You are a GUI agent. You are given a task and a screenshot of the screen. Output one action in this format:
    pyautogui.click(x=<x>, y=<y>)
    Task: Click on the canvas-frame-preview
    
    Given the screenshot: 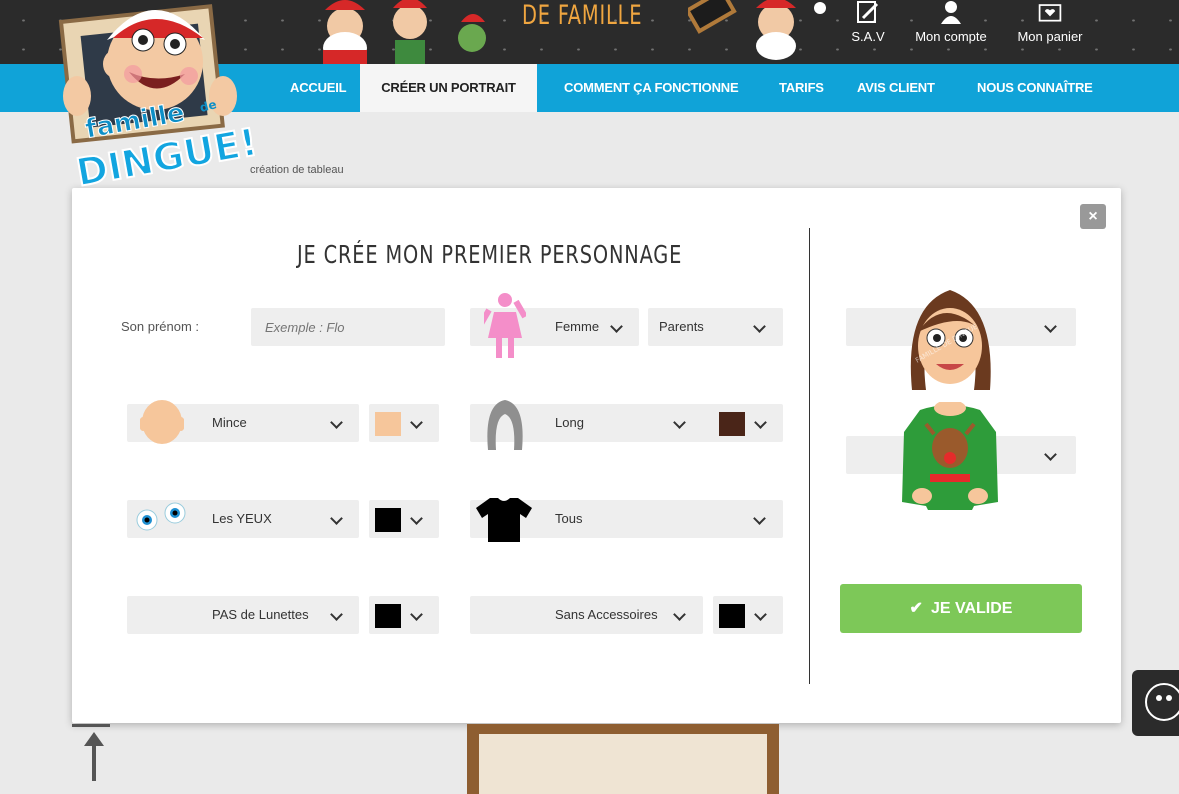 What is the action you would take?
    pyautogui.click(x=623, y=759)
    